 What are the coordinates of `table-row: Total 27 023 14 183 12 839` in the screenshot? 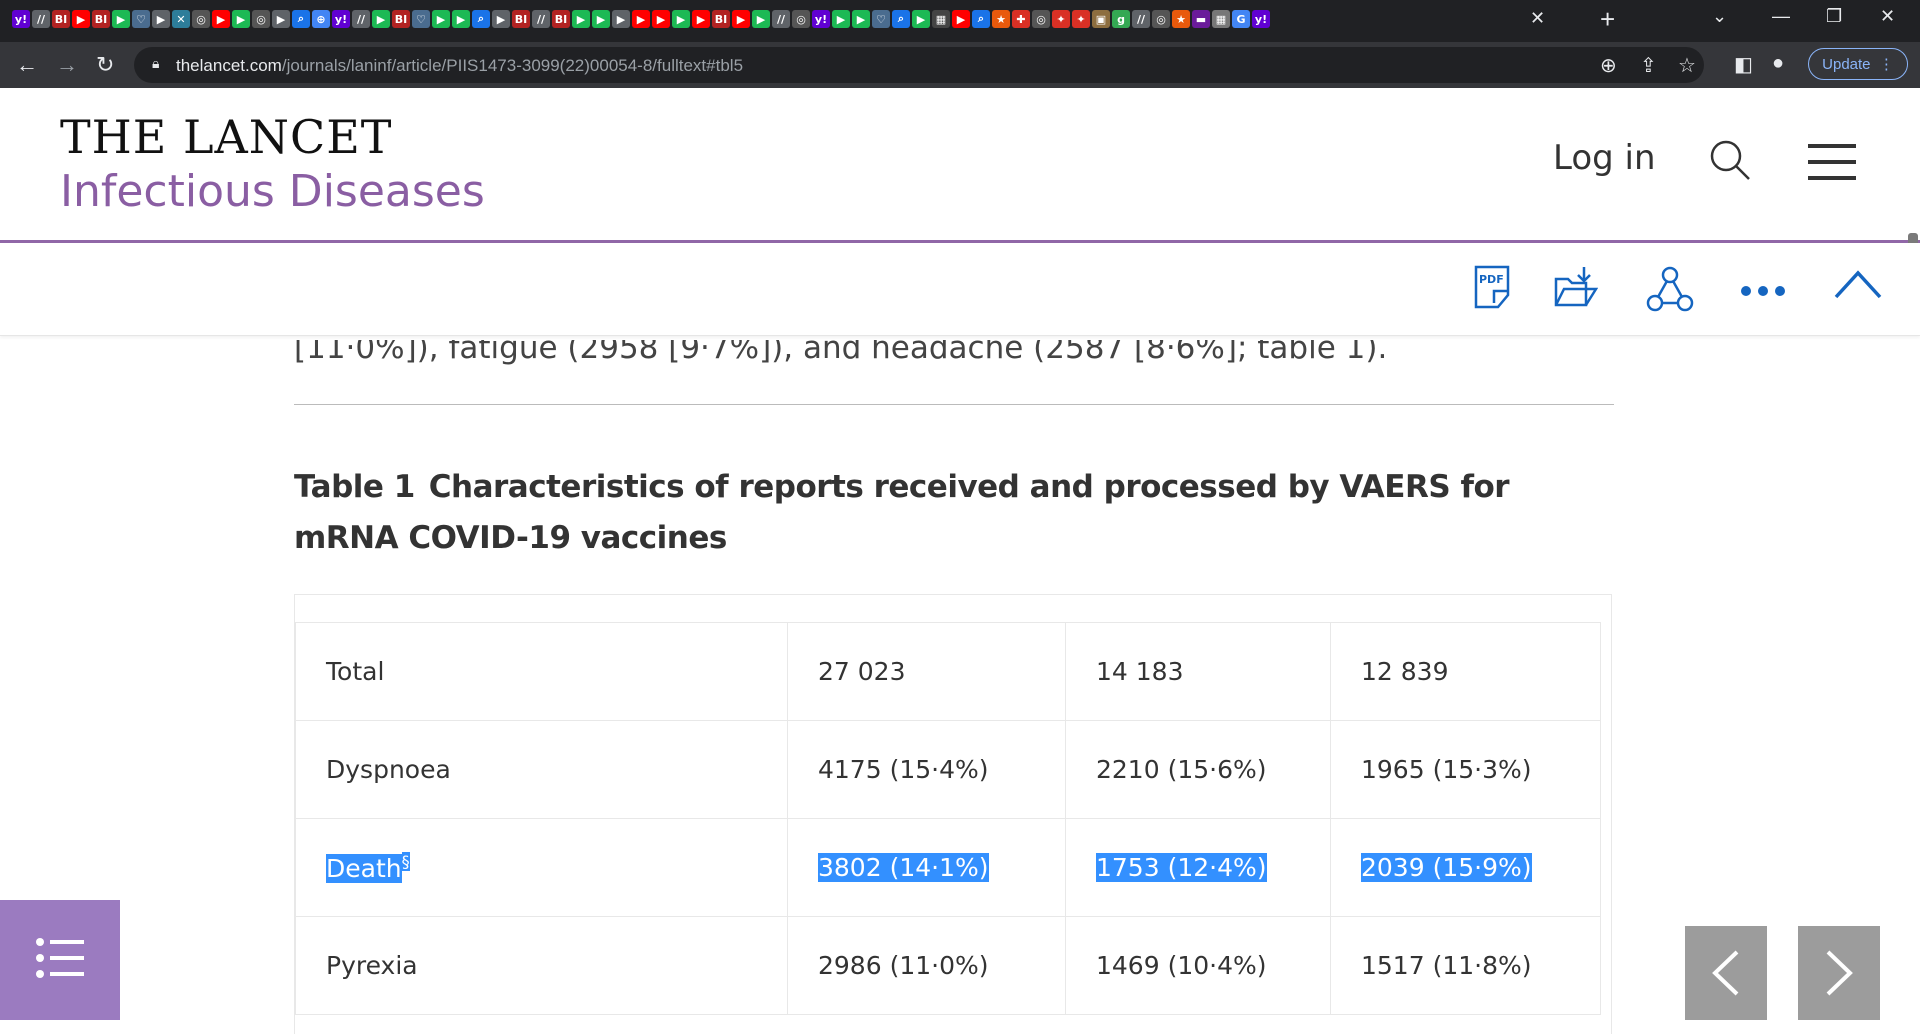 It's located at (948, 671).